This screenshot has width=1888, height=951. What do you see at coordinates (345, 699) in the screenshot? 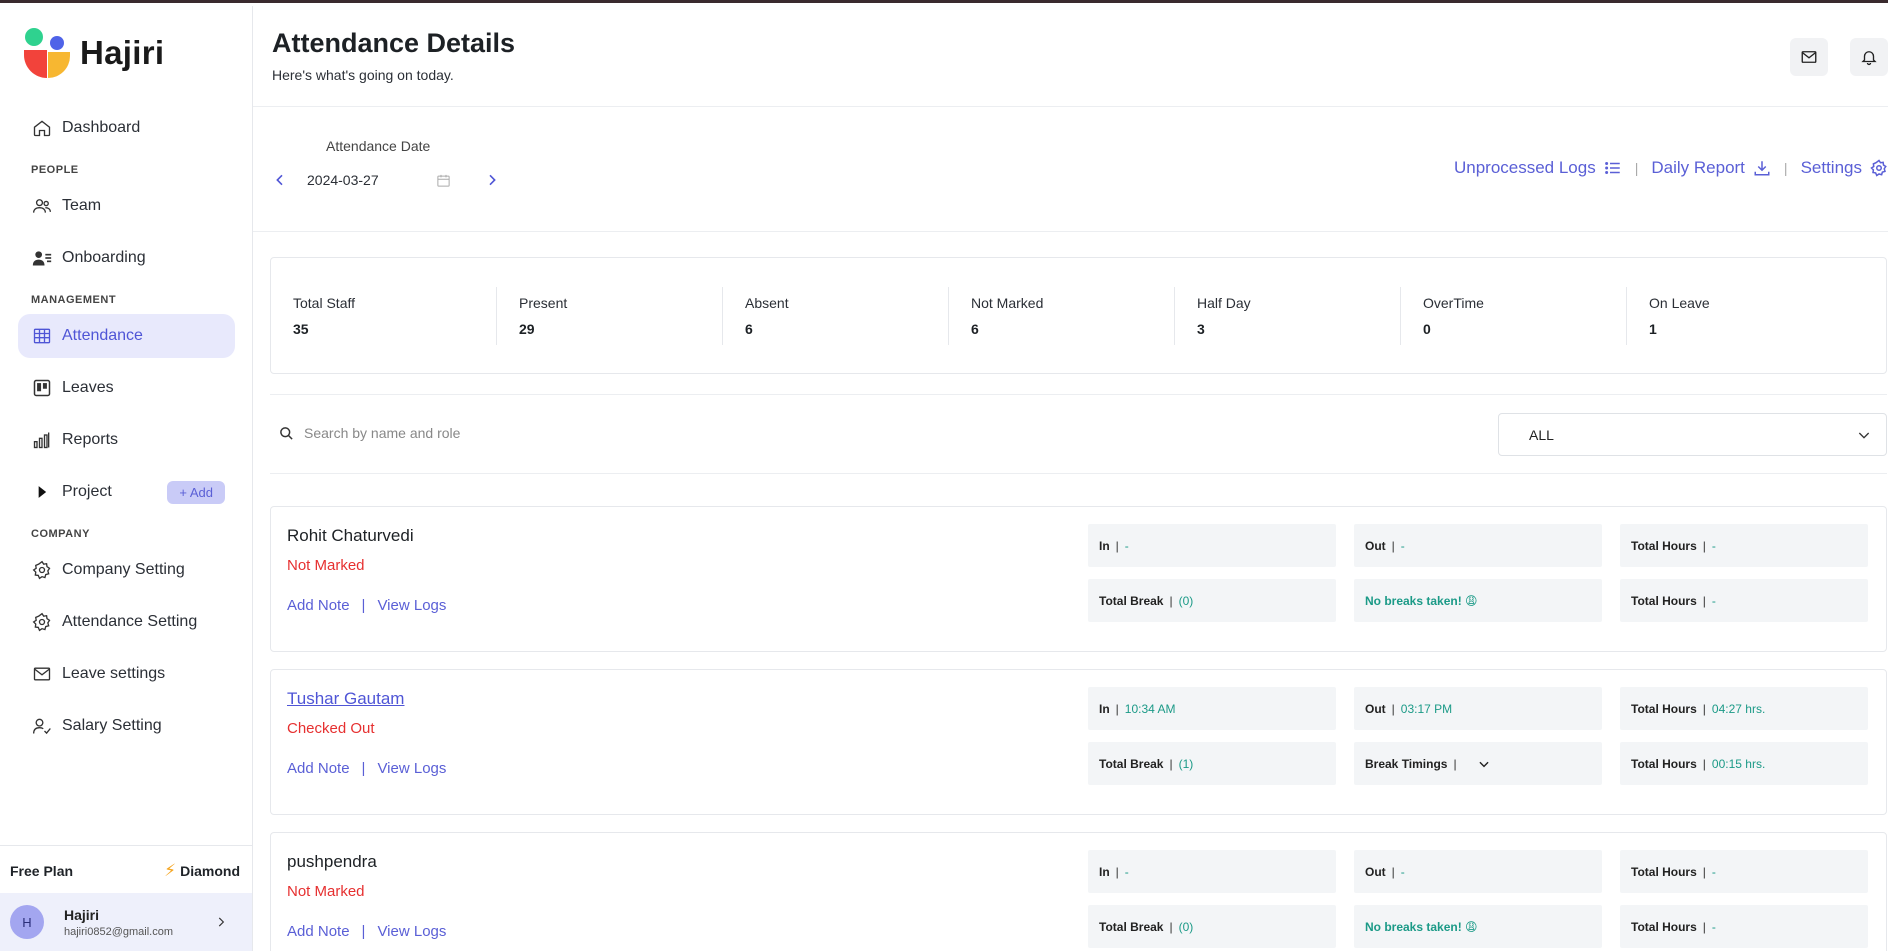
I see `employee-name-link: Tushar Gautam` at bounding box center [345, 699].